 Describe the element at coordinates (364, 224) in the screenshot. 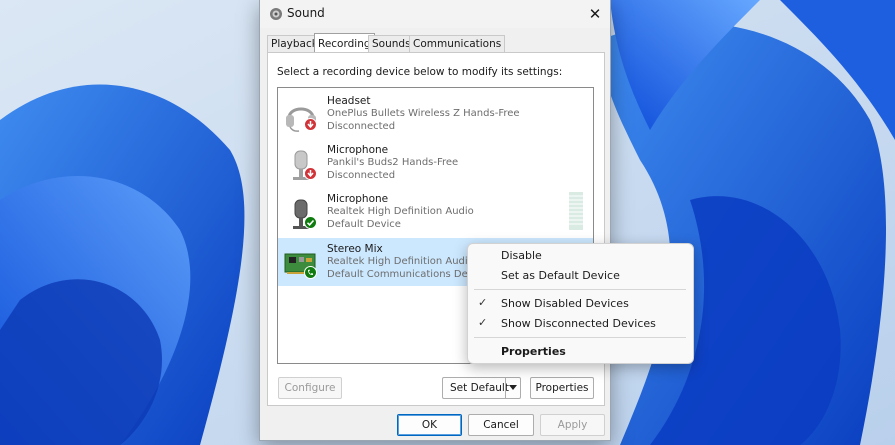

I see `device-status: Default Device` at that location.